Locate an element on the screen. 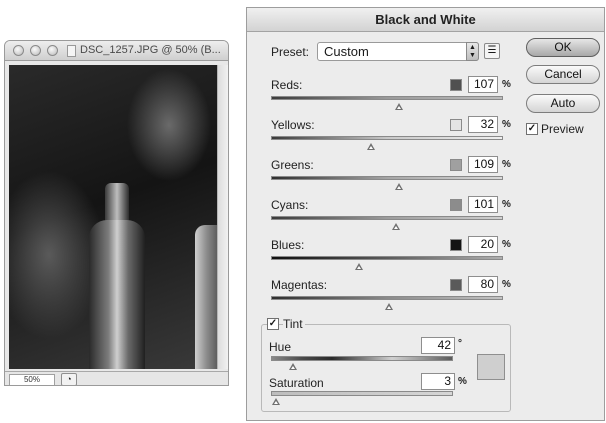  yellows-slider-track is located at coordinates (387, 138).